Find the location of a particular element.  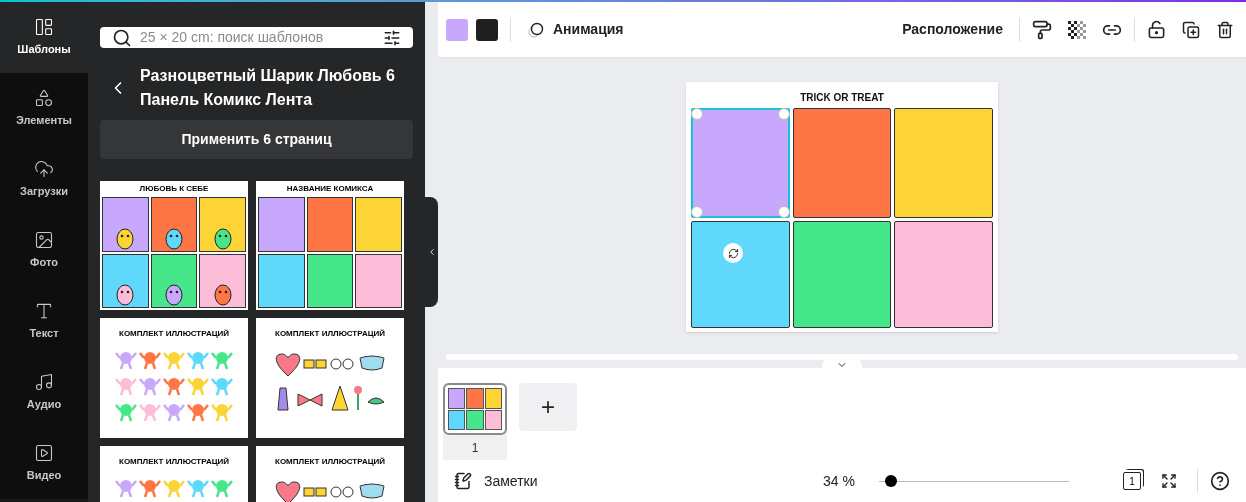

position-button: Расположение is located at coordinates (952, 29).